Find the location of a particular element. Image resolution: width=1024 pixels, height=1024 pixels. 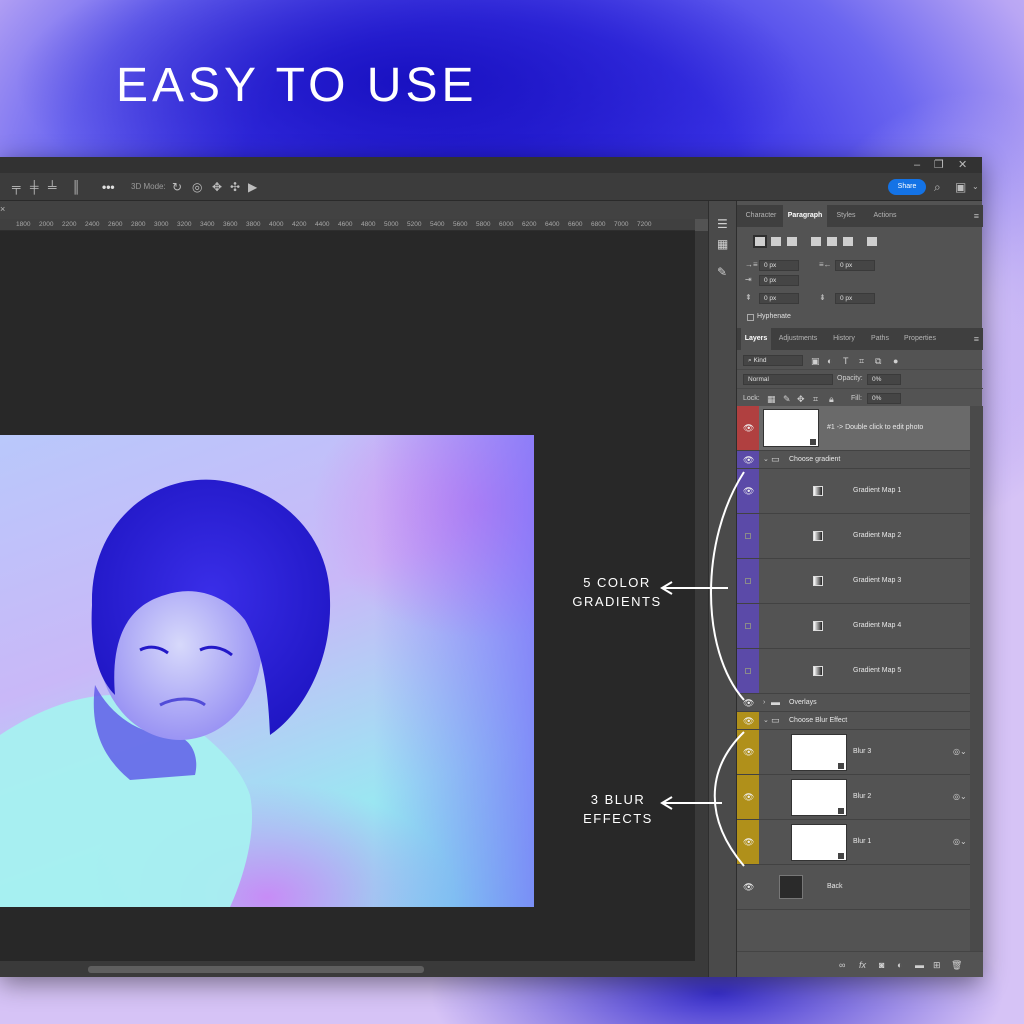

tab-character: Character is located at coordinates (761, 216).